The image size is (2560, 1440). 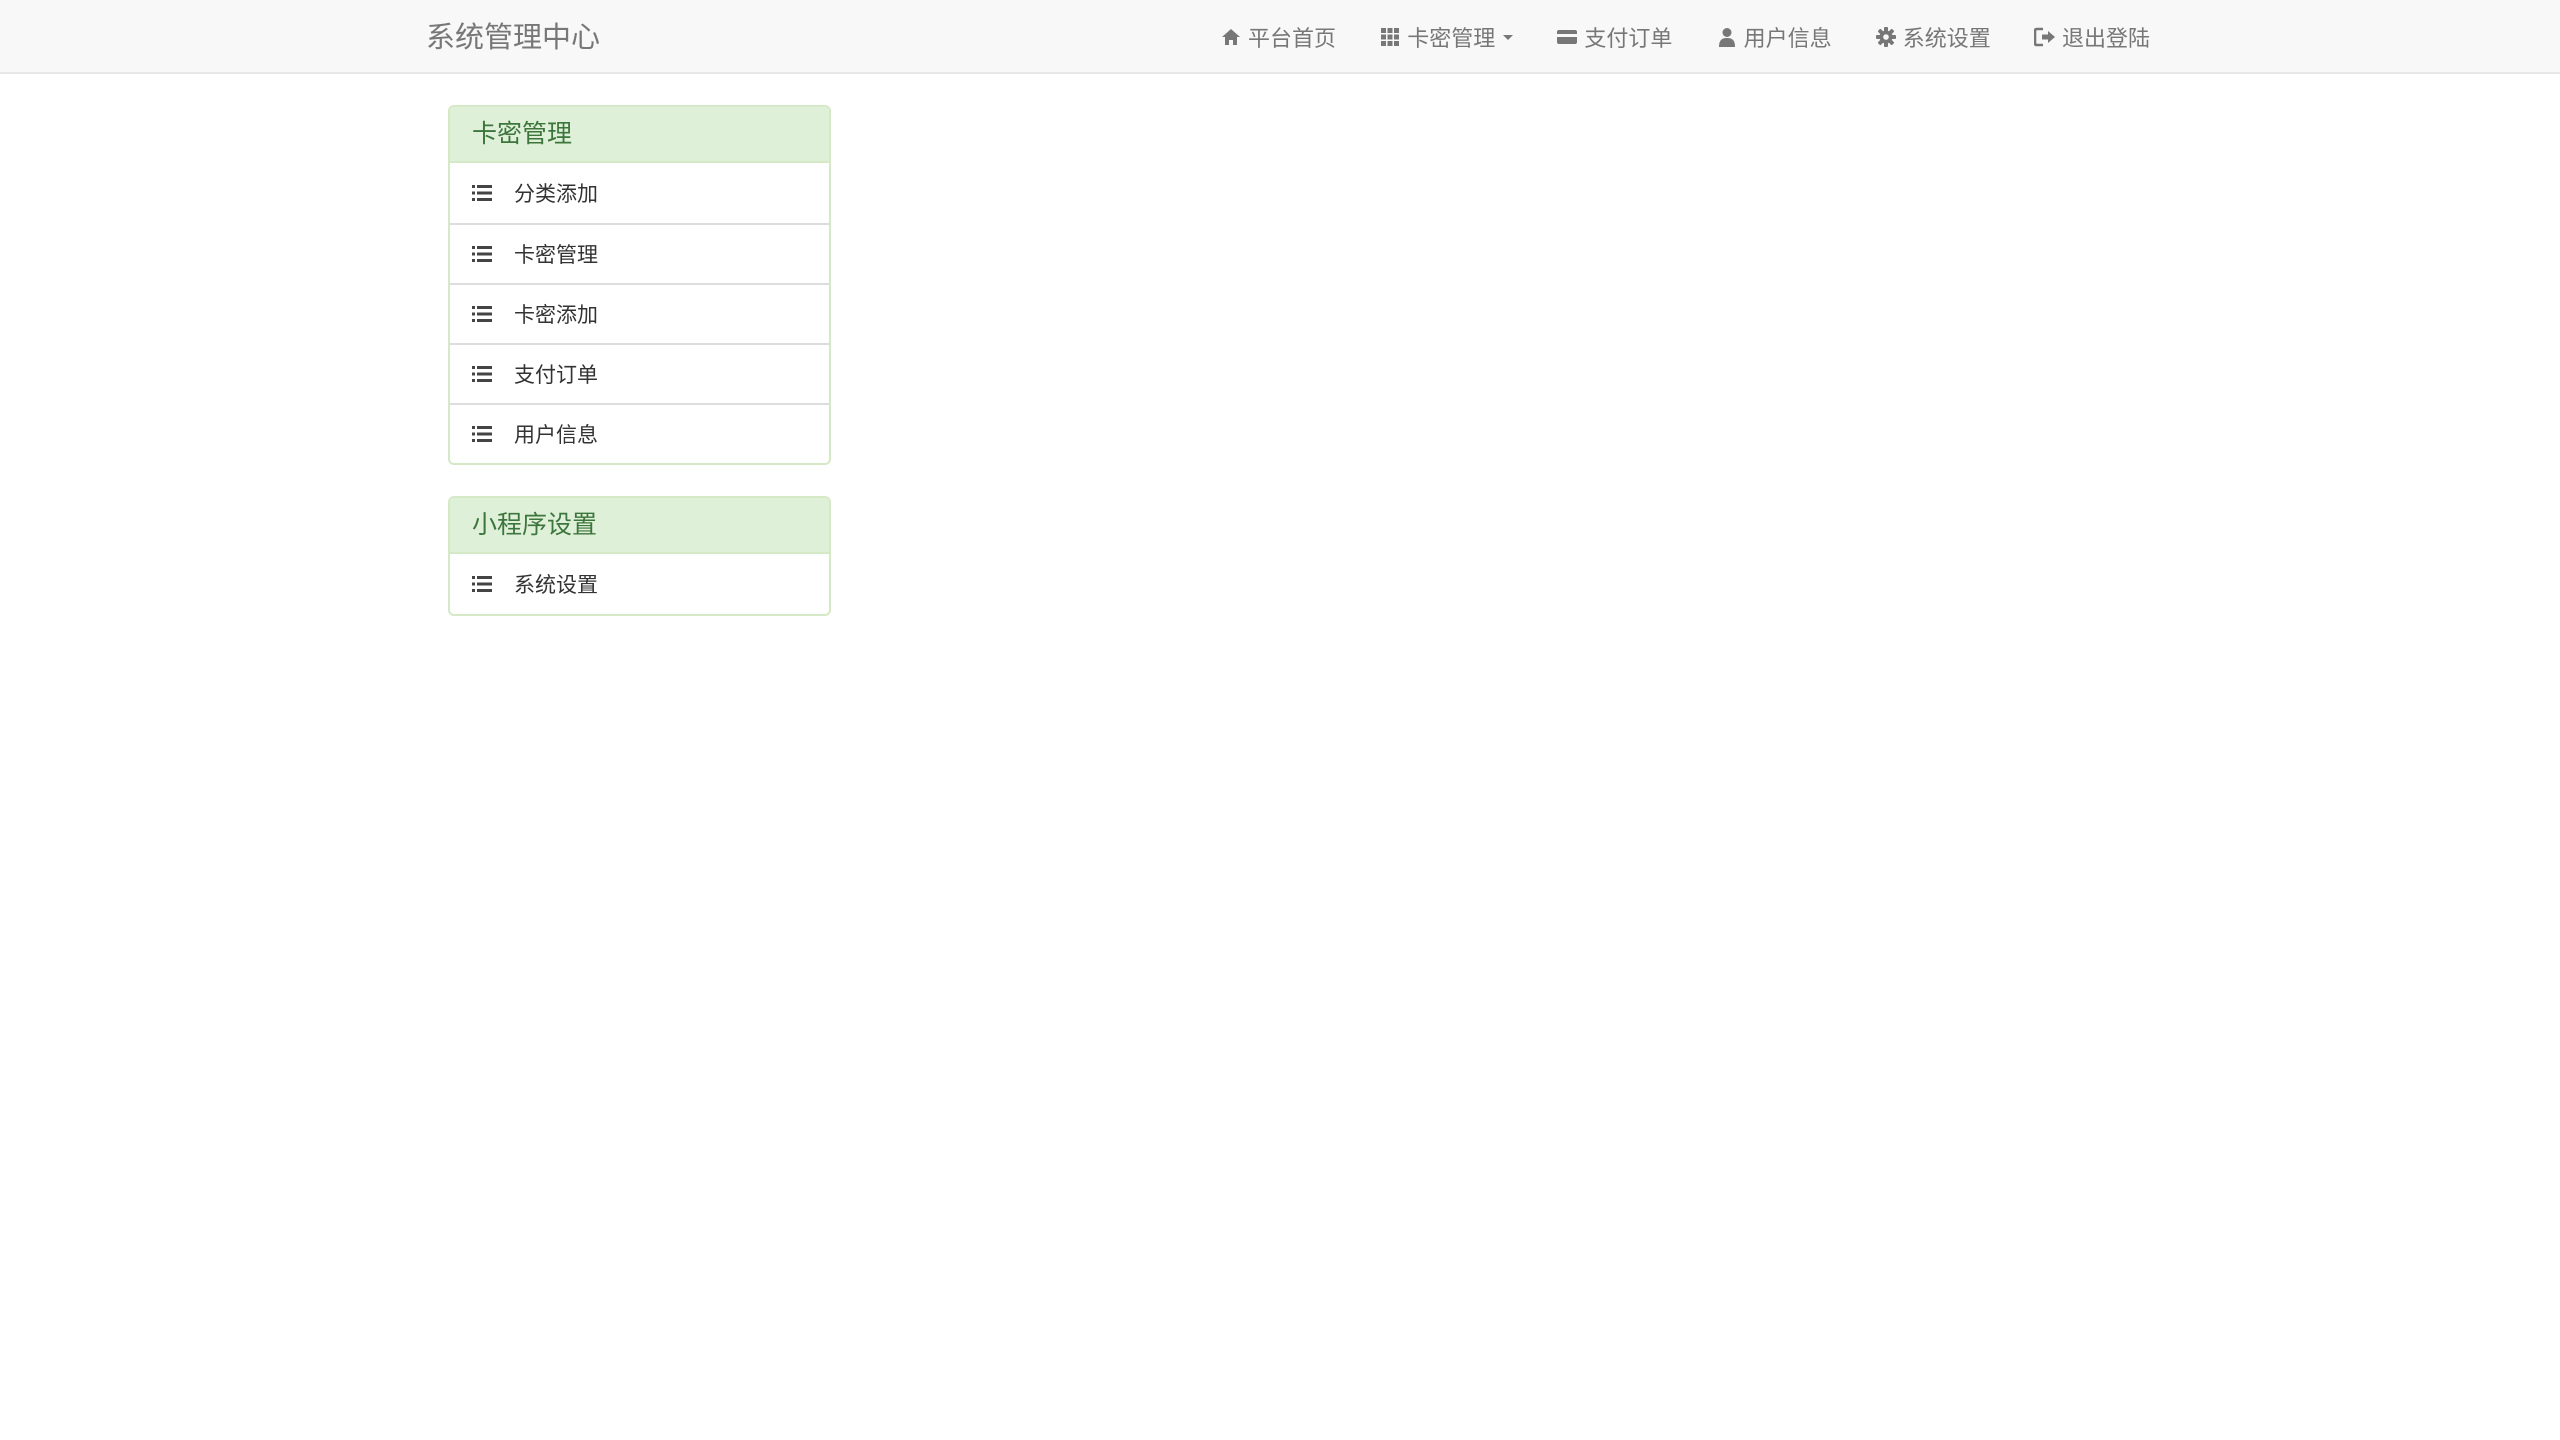 I want to click on brand-title: 系统管理中心, so click(x=513, y=37).